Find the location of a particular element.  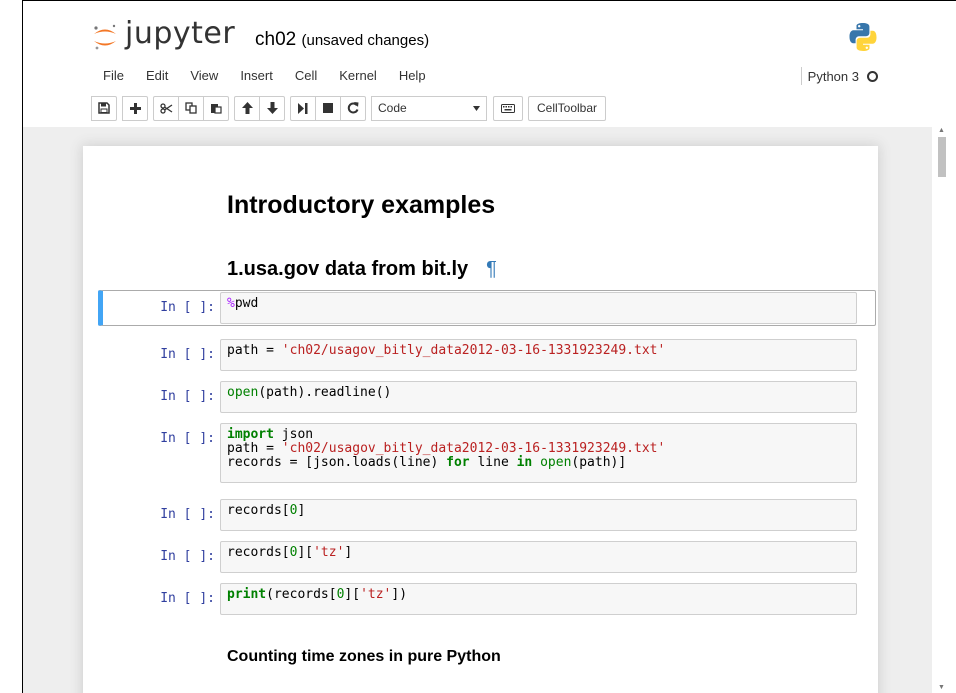

plus-icon is located at coordinates (135, 108).